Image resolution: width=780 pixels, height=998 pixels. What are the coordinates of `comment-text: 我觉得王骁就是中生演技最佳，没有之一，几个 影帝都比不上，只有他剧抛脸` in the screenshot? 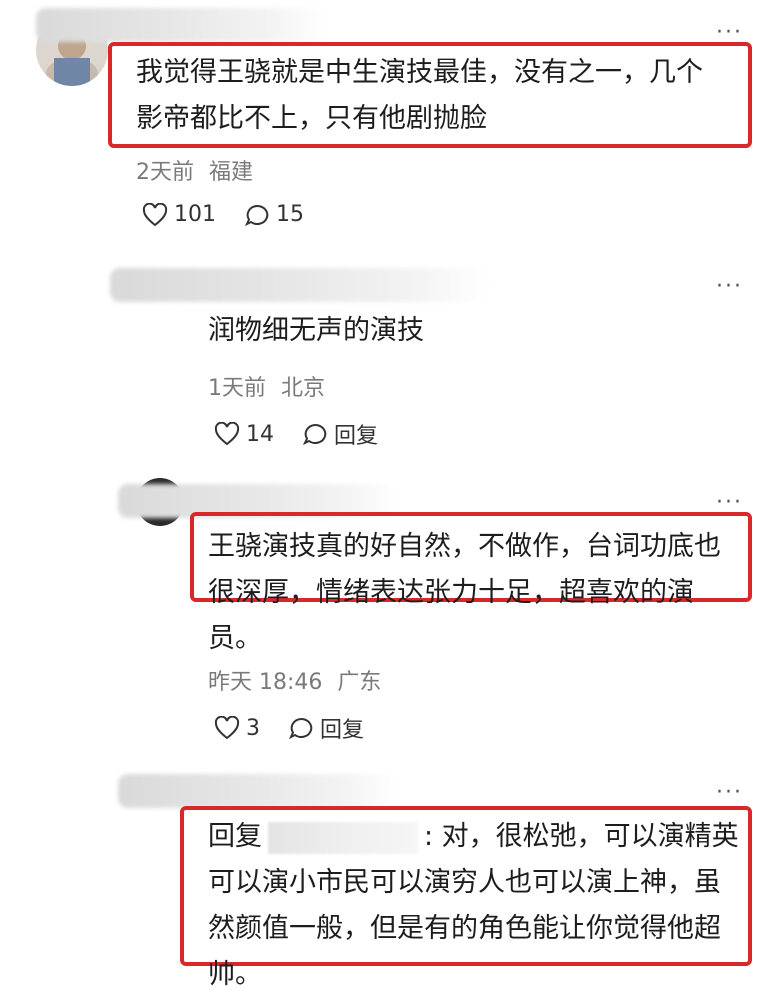 It's located at (419, 95).